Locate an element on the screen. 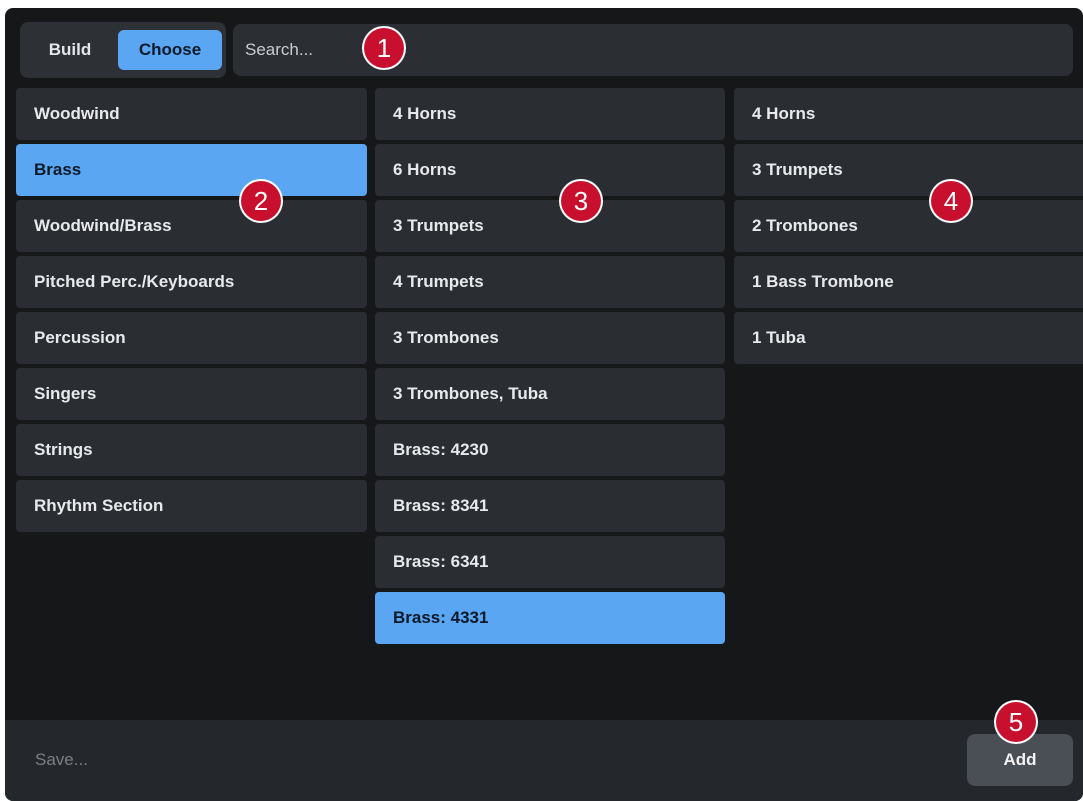 Image resolution: width=1083 pixels, height=801 pixels. callout-5: 5 is located at coordinates (1016, 722).